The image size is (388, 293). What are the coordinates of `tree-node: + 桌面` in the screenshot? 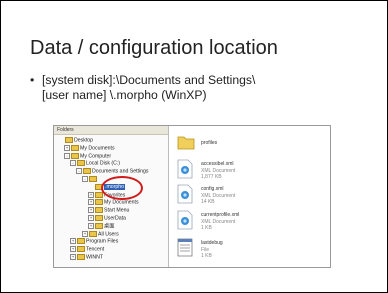 It's located at (101, 226).